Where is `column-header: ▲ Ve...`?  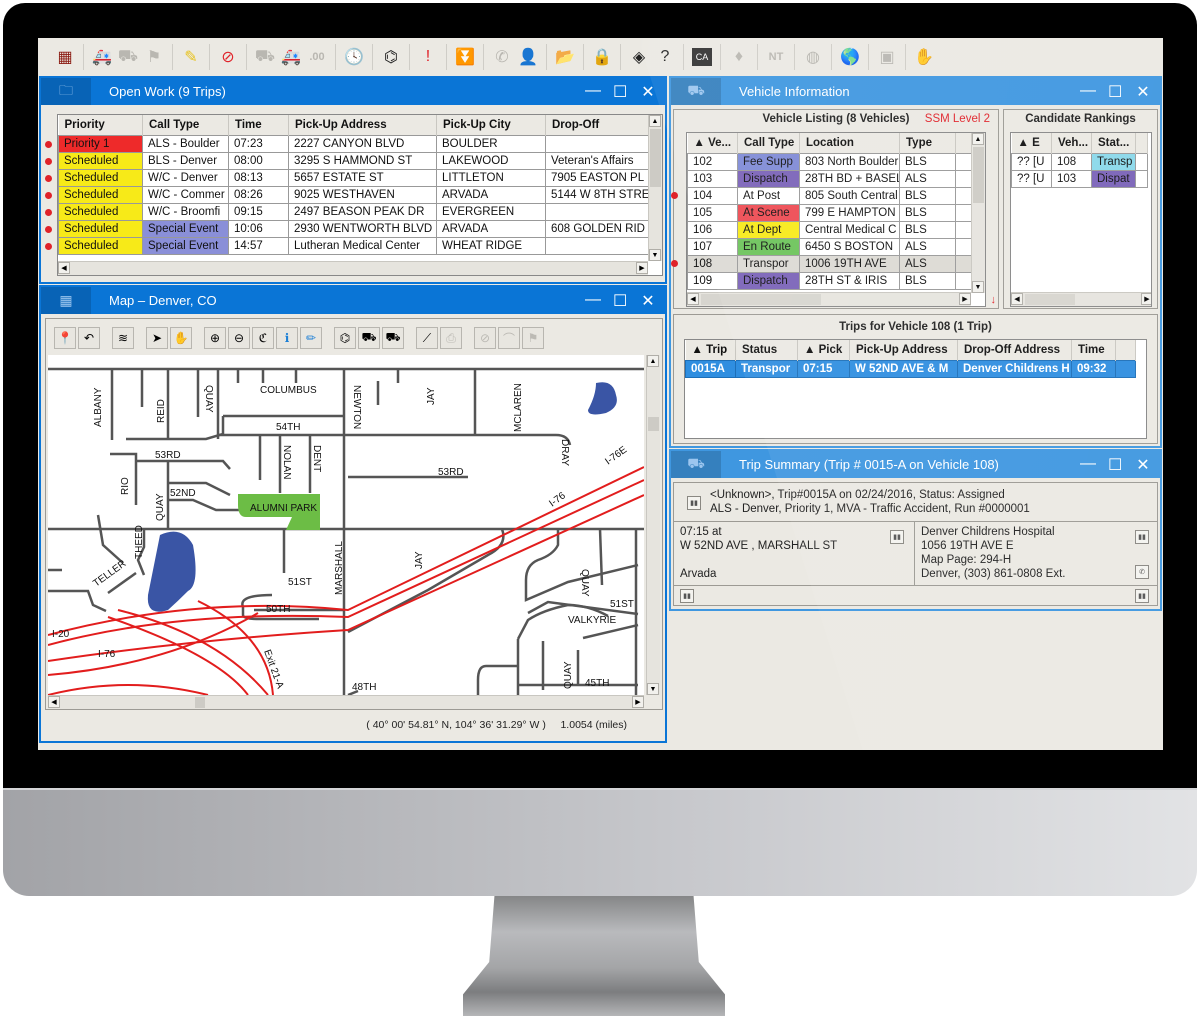 column-header: ▲ Ve... is located at coordinates (712, 143).